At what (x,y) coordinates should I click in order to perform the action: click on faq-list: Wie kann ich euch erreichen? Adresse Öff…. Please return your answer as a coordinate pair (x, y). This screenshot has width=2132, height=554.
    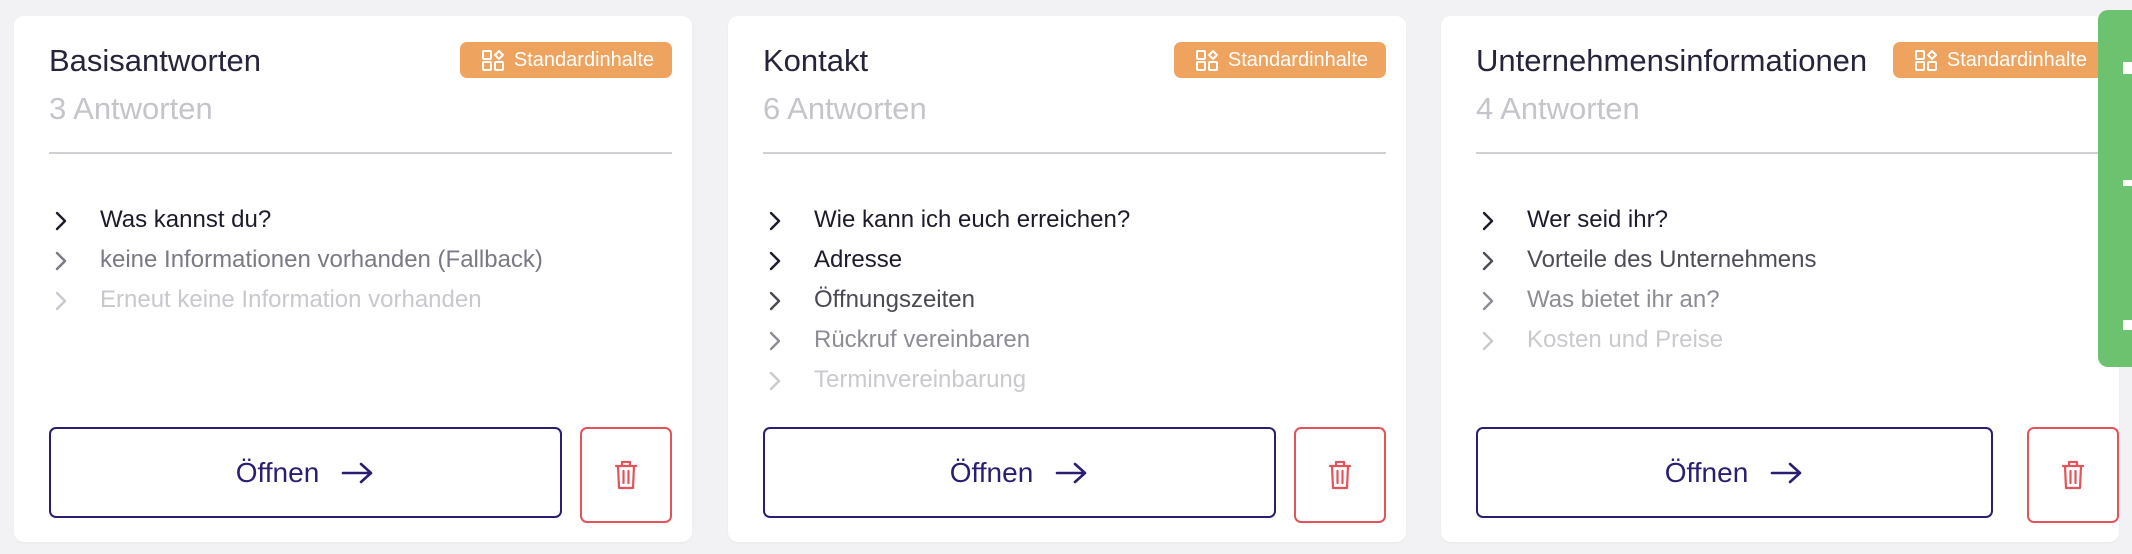
    Looking at the image, I should click on (1074, 300).